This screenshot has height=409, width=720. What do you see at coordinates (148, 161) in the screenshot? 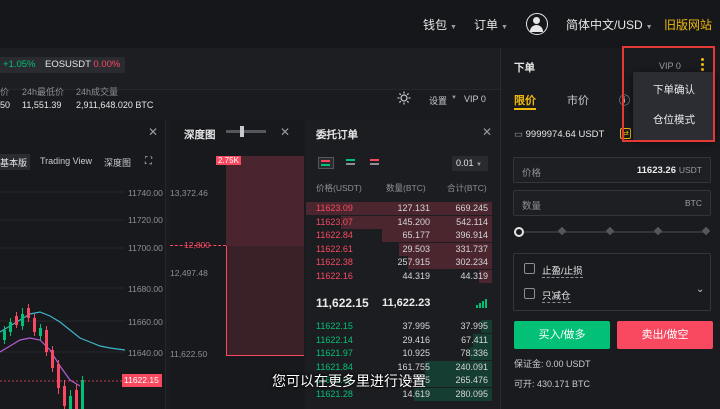
I see `fullscreen-icon: ⛶` at bounding box center [148, 161].